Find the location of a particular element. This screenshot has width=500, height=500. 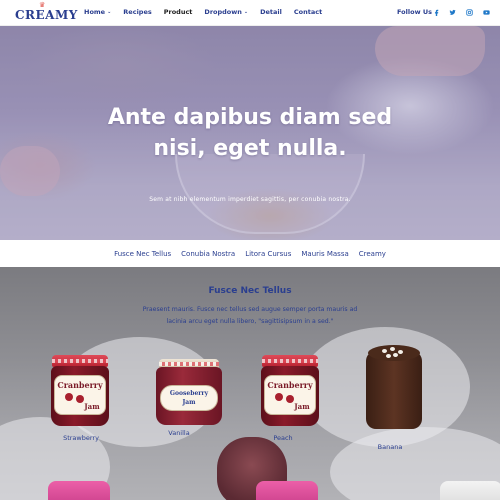

nav-item-recipes: Recipes is located at coordinates (137, 12).